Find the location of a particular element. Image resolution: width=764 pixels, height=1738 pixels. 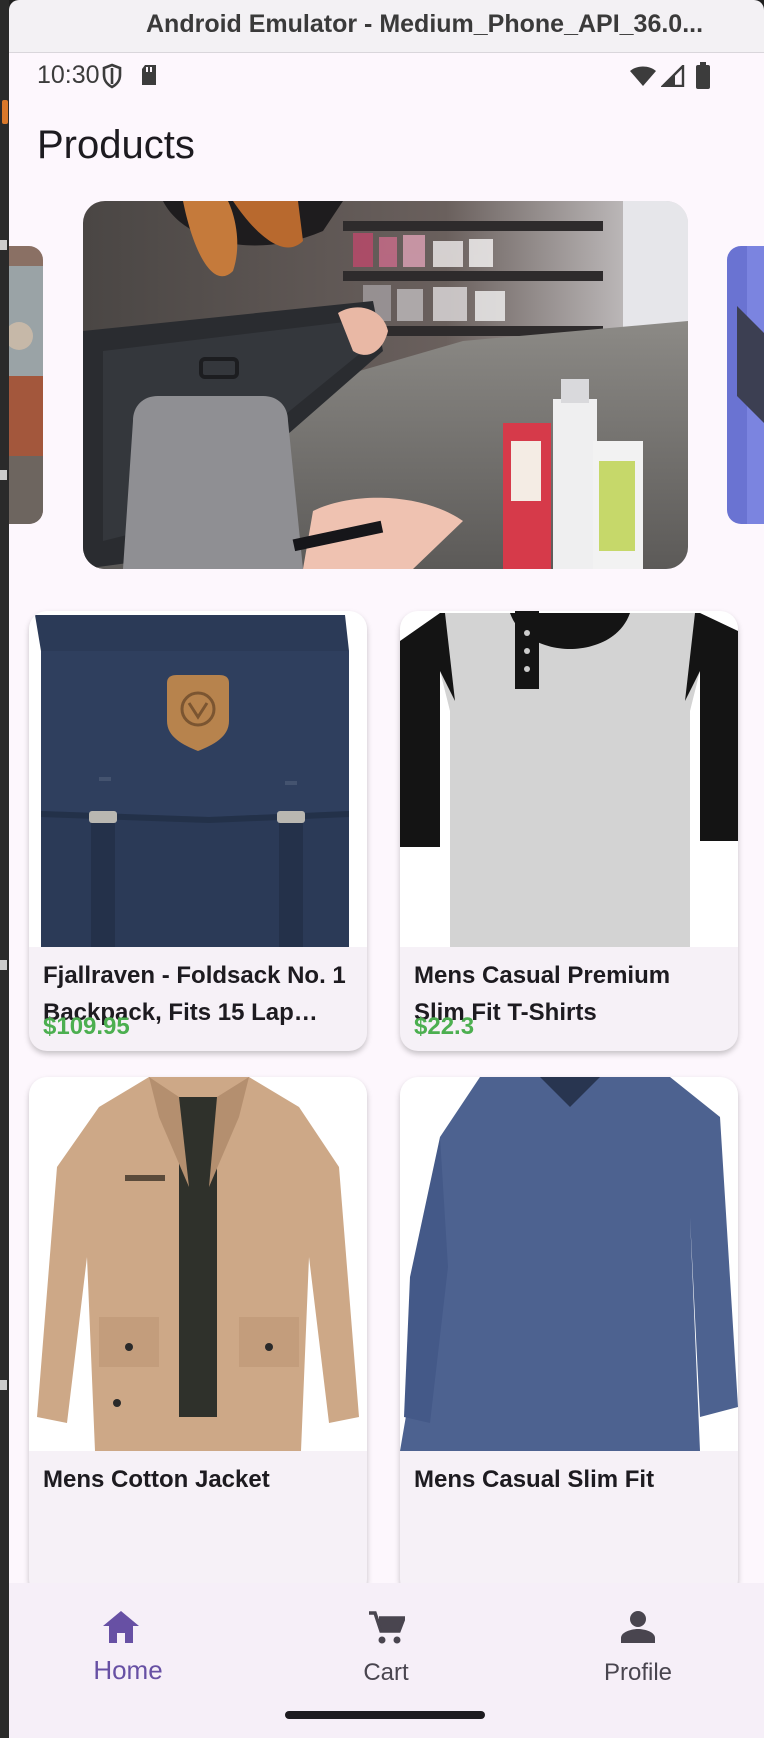

nav-cart-label: Cart is located at coordinates (386, 1672).